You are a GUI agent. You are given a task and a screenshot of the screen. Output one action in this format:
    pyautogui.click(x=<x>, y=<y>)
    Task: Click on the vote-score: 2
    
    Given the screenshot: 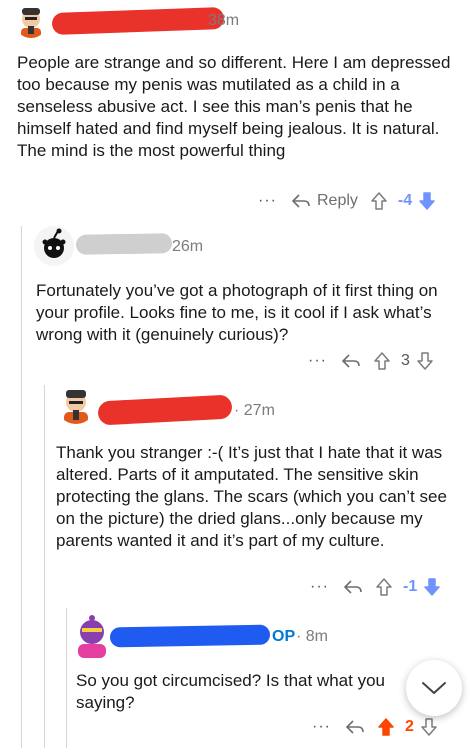 What is the action you would take?
    pyautogui.click(x=409, y=726)
    